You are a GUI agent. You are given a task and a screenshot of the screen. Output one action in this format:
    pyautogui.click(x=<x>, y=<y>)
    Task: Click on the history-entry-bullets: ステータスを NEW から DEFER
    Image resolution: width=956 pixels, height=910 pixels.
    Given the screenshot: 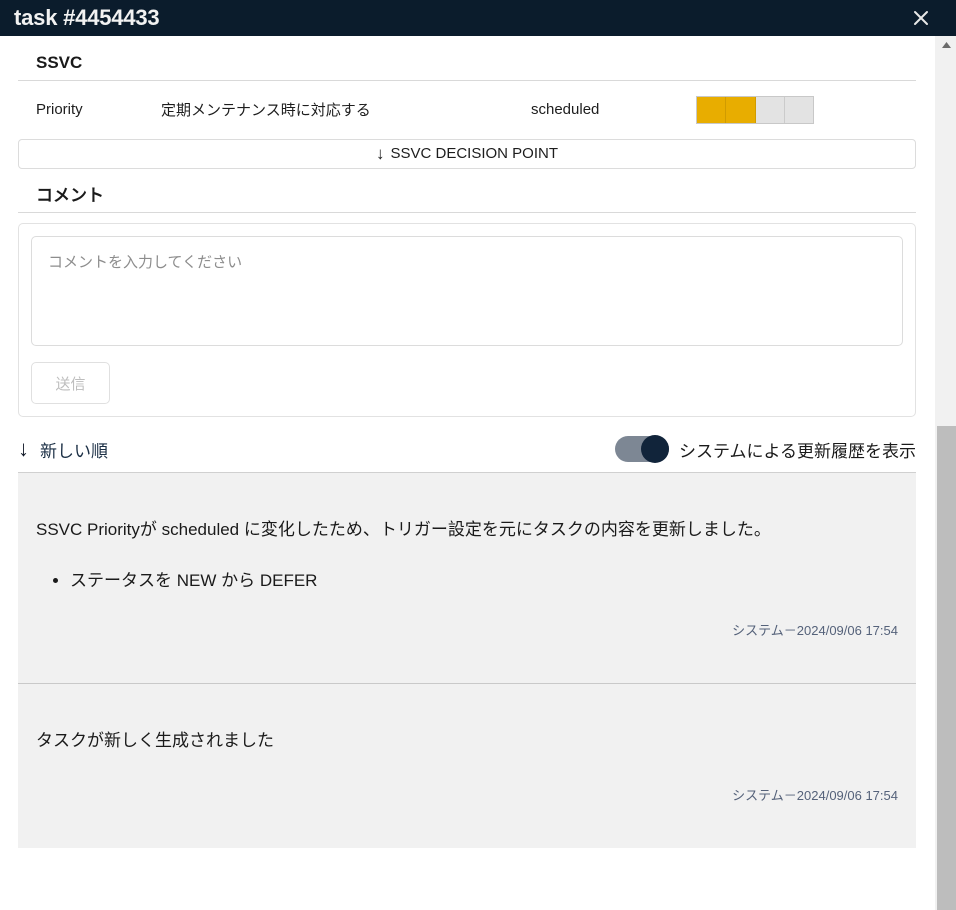 What is the action you would take?
    pyautogui.click(x=467, y=580)
    